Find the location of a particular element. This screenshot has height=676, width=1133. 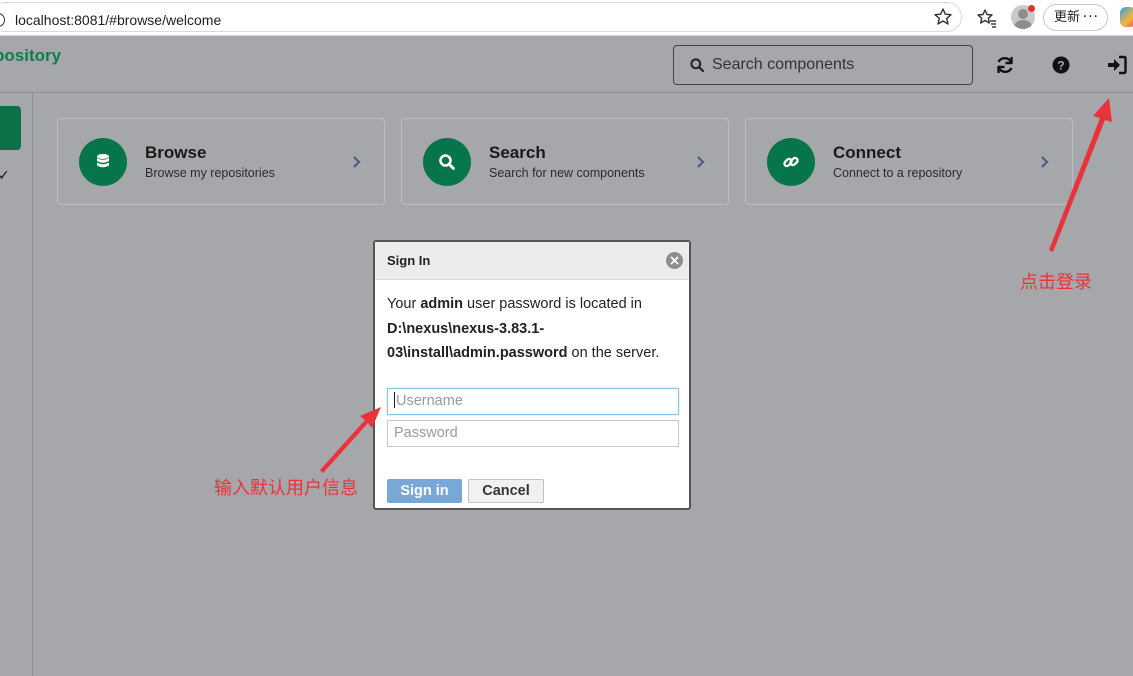

browser-toolbar: i localhost:8081/#browse/welcome 更新 ··· is located at coordinates (566, 18).